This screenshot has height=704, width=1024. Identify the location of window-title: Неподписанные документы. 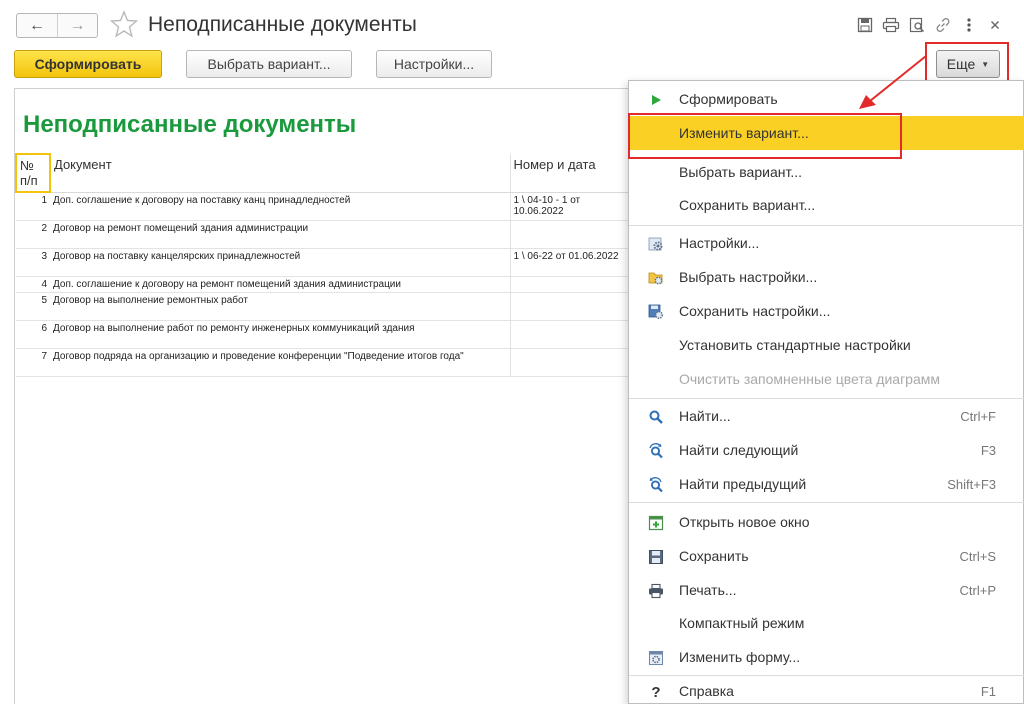
(282, 24).